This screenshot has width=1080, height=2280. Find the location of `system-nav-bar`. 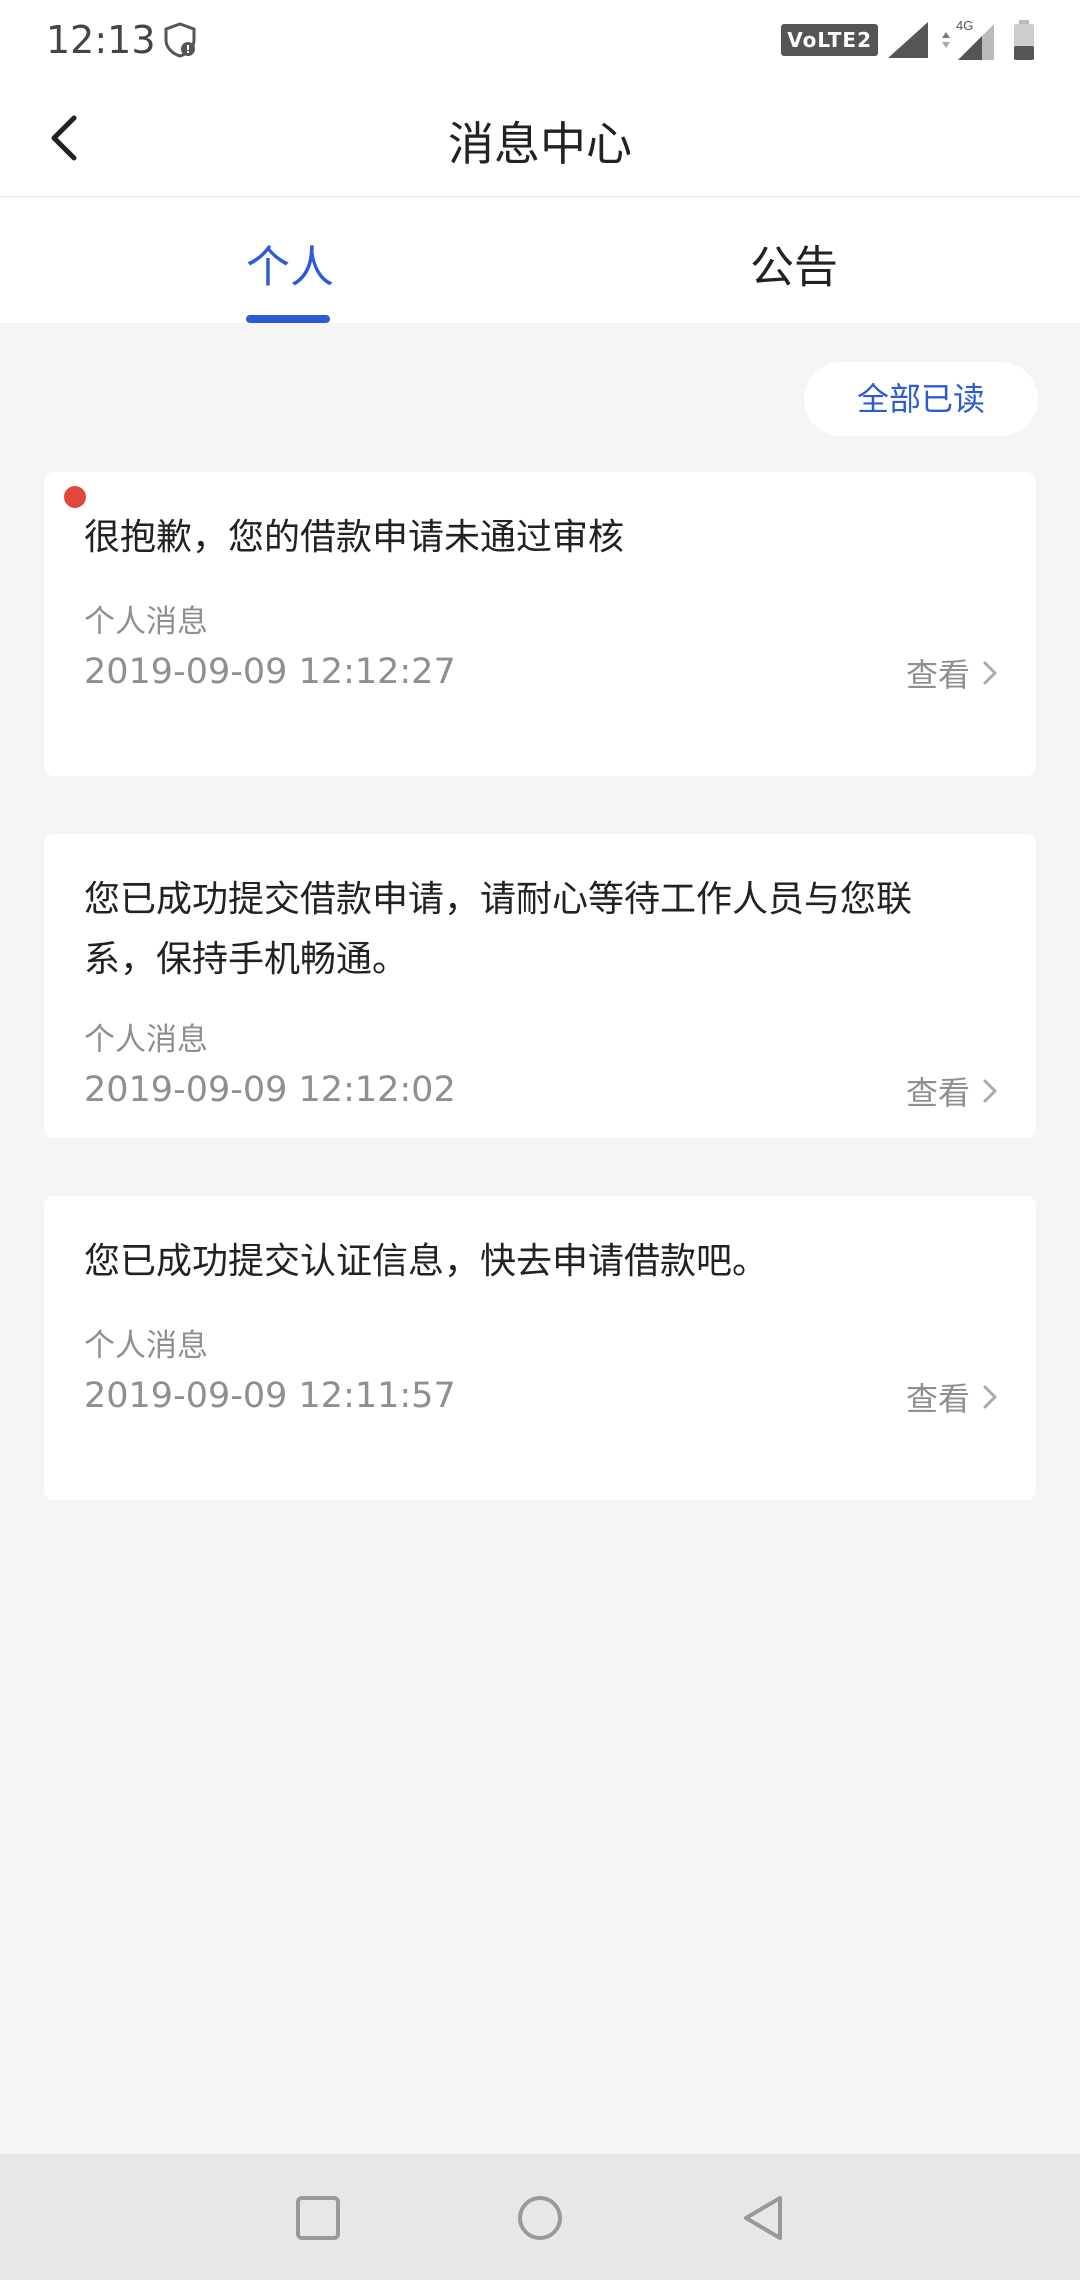

system-nav-bar is located at coordinates (540, 2217).